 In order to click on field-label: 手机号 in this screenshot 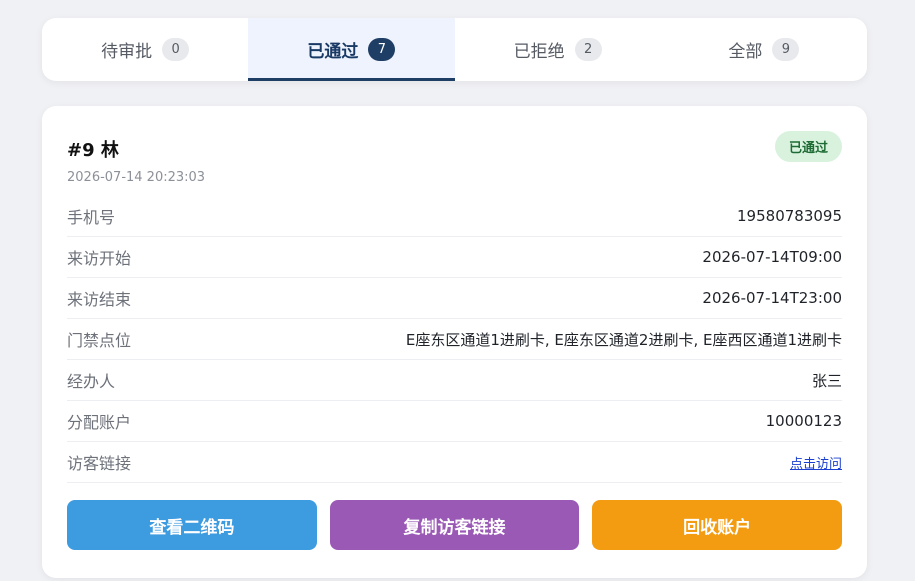, I will do `click(91, 217)`.